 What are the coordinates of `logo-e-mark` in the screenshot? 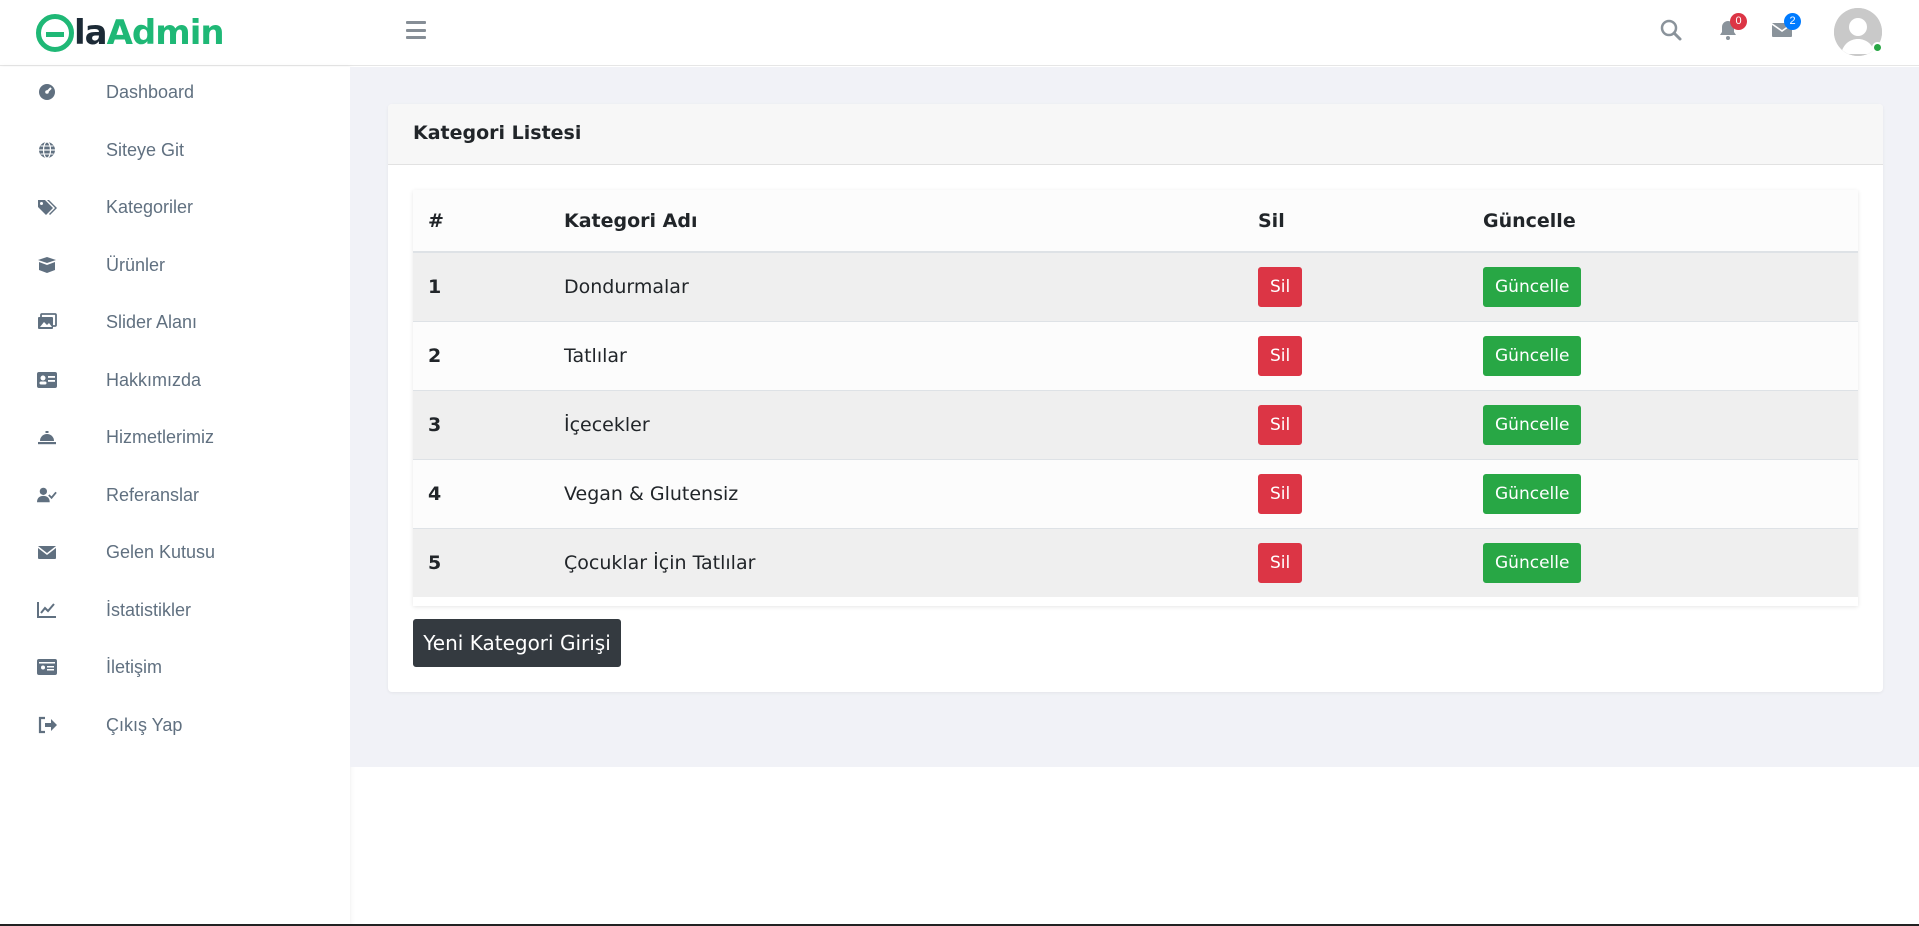 It's located at (55, 33).